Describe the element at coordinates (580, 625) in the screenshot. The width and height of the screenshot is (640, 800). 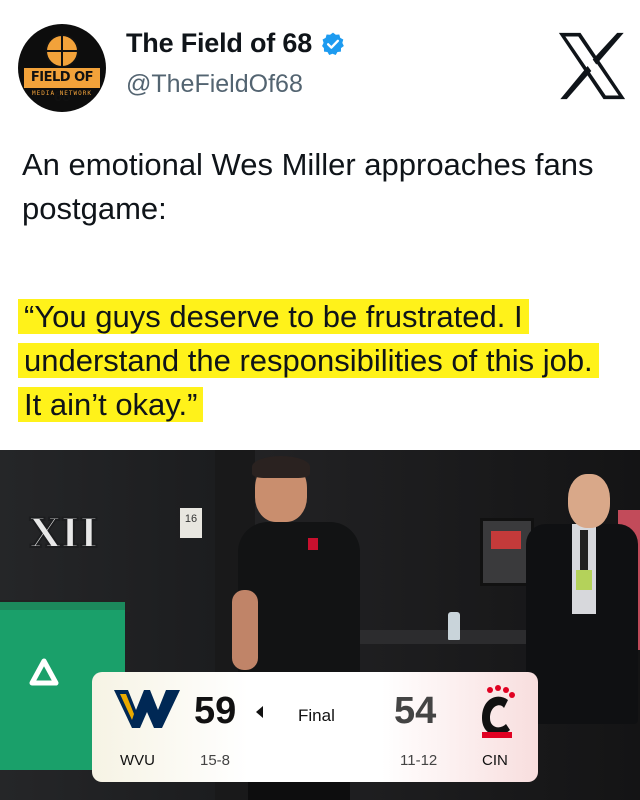
I see `security-guard-figure` at that location.